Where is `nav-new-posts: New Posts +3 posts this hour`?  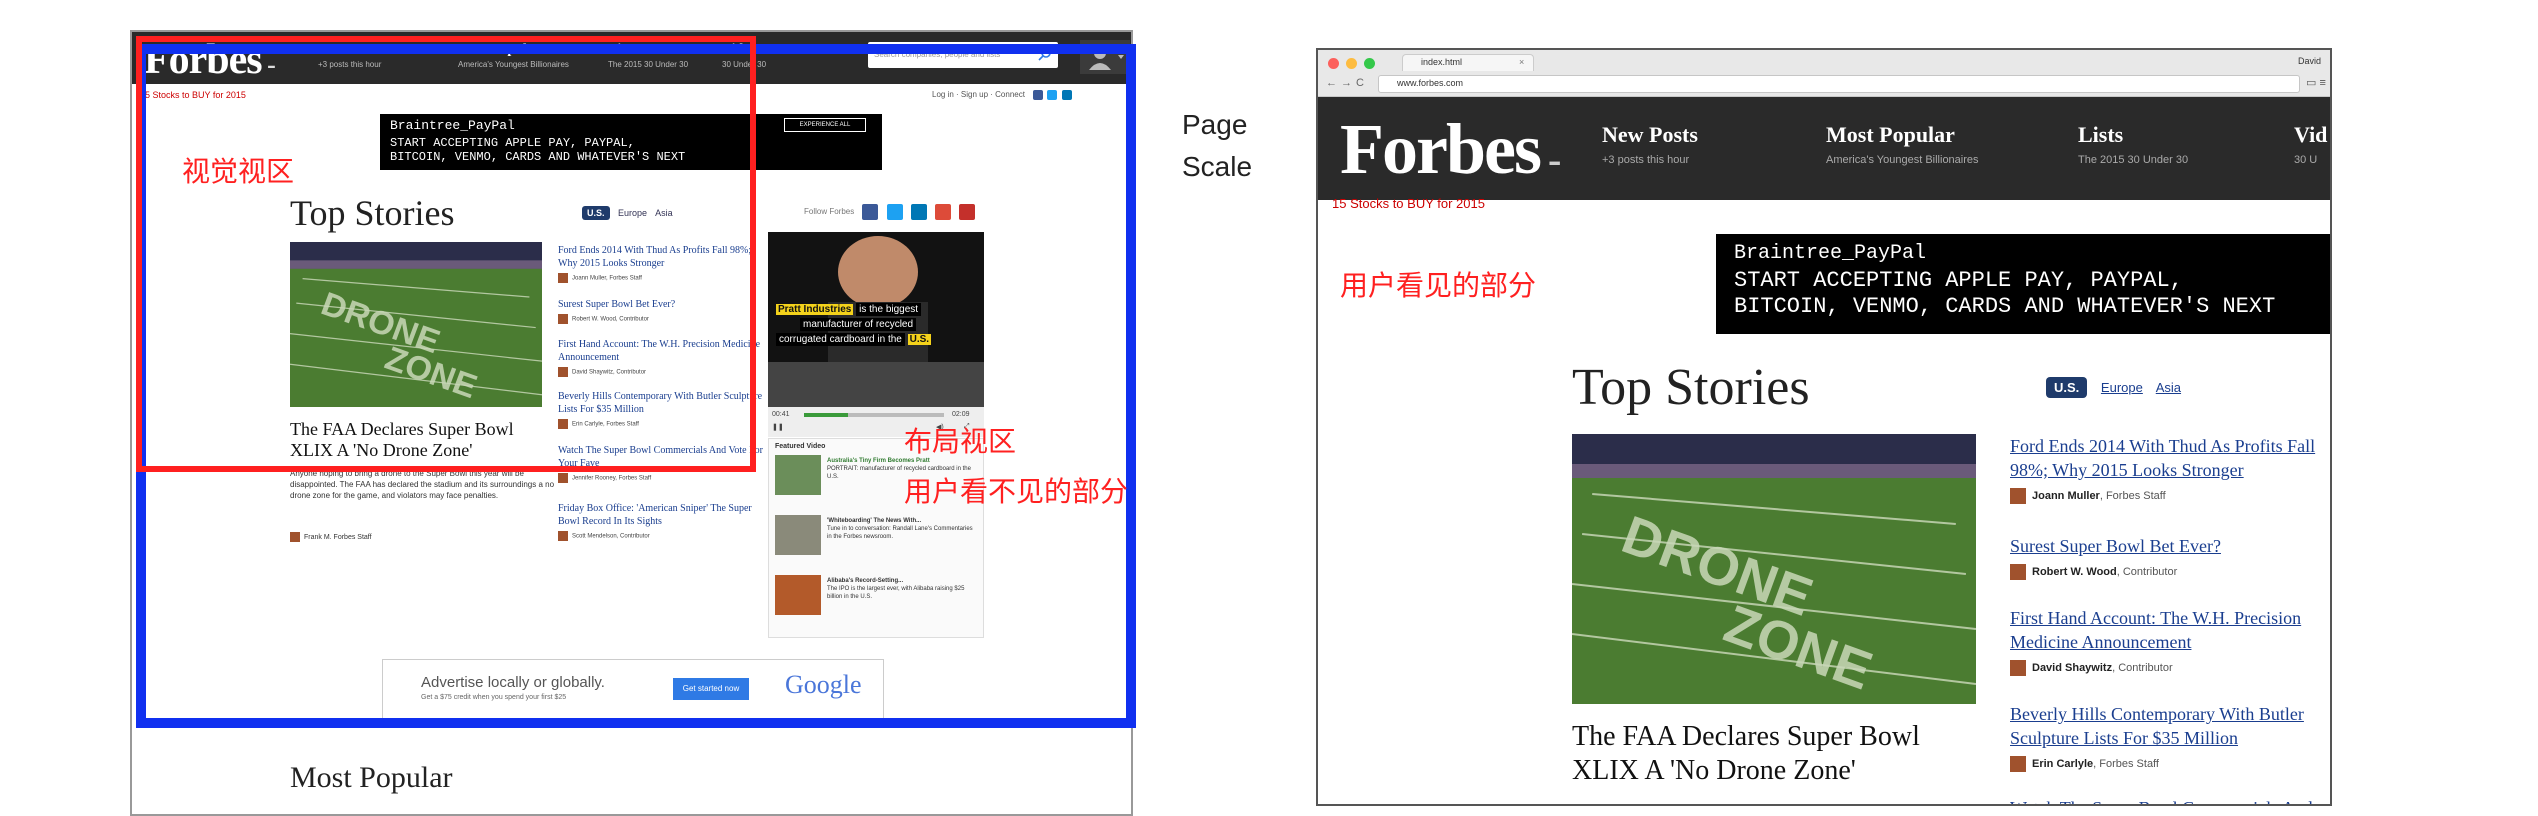
nav-new-posts: New Posts +3 posts this hour is located at coordinates (1650, 144).